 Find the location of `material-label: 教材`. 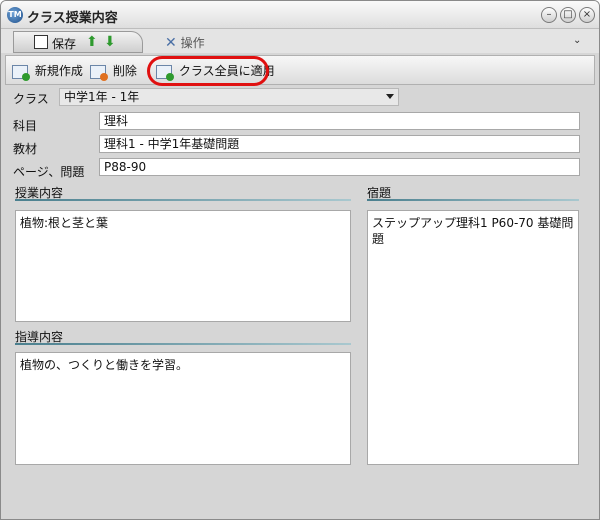

material-label: 教材 is located at coordinates (25, 149).